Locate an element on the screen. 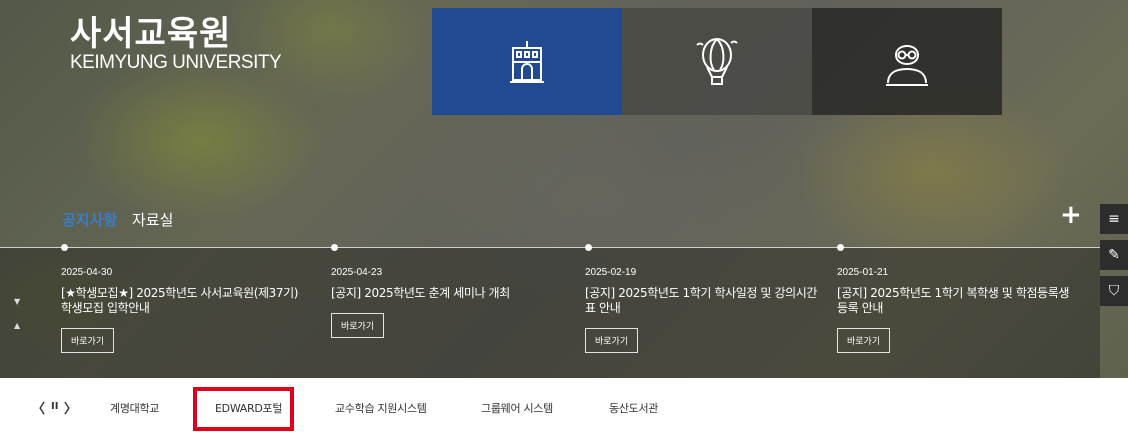  site-subtitle: KEIMYUNG UNIVERSITY is located at coordinates (176, 62).